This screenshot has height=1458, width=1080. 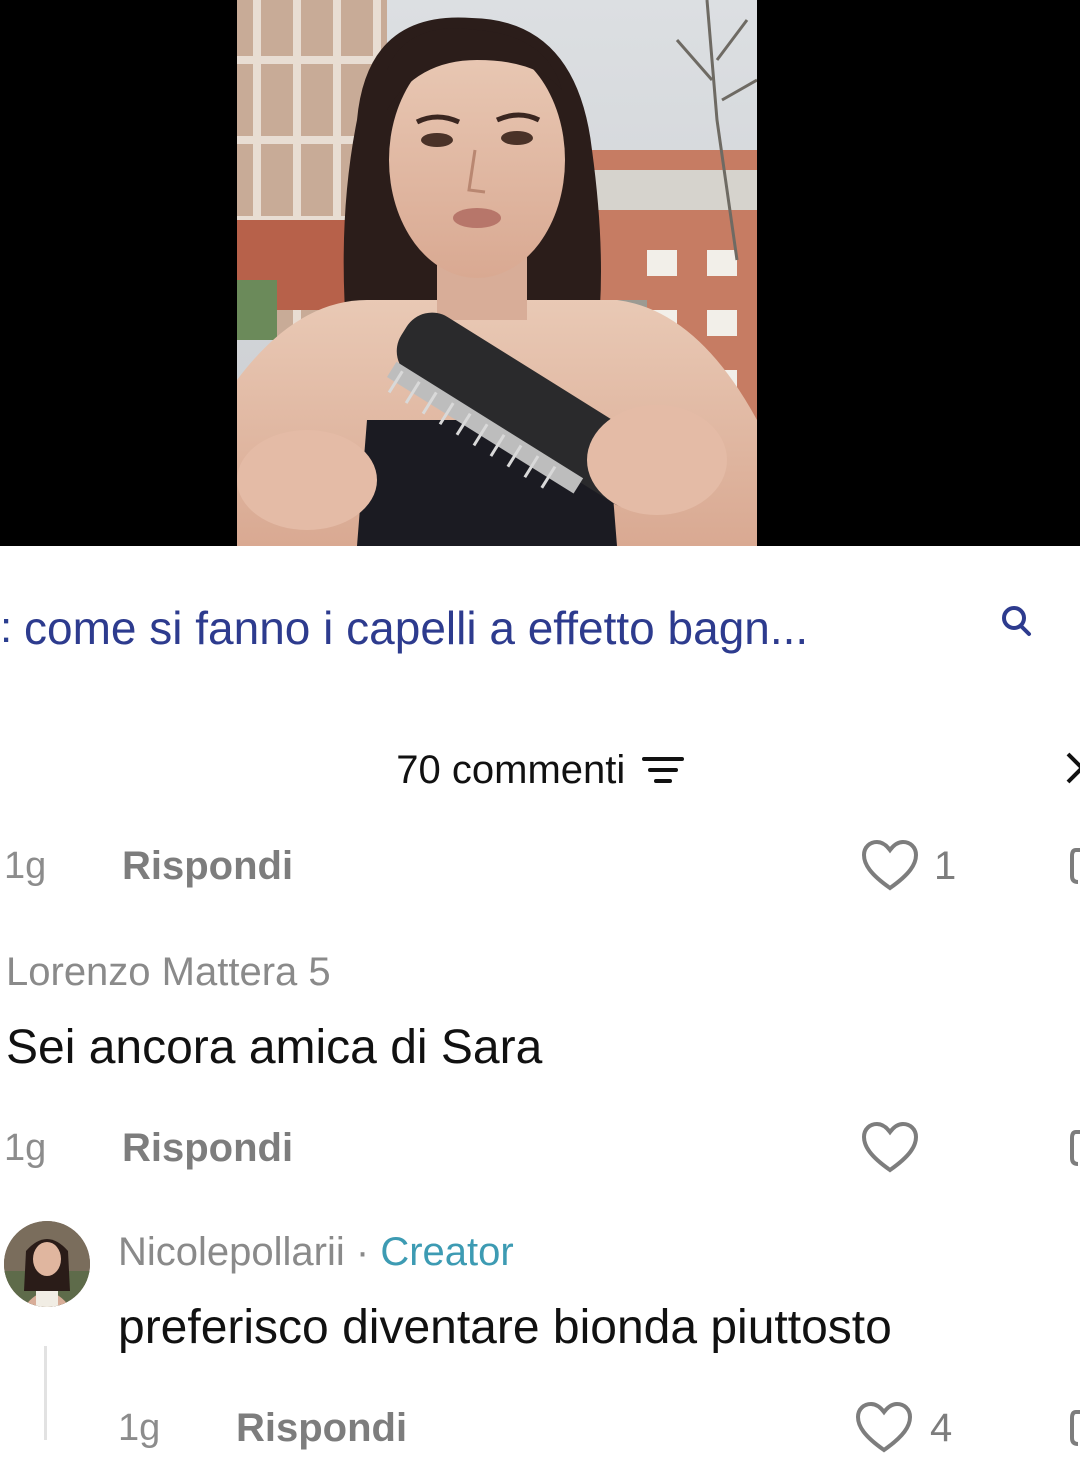 What do you see at coordinates (505, 1327) in the screenshot?
I see `comment-text: preferisco diventare bionda piuttosto` at bounding box center [505, 1327].